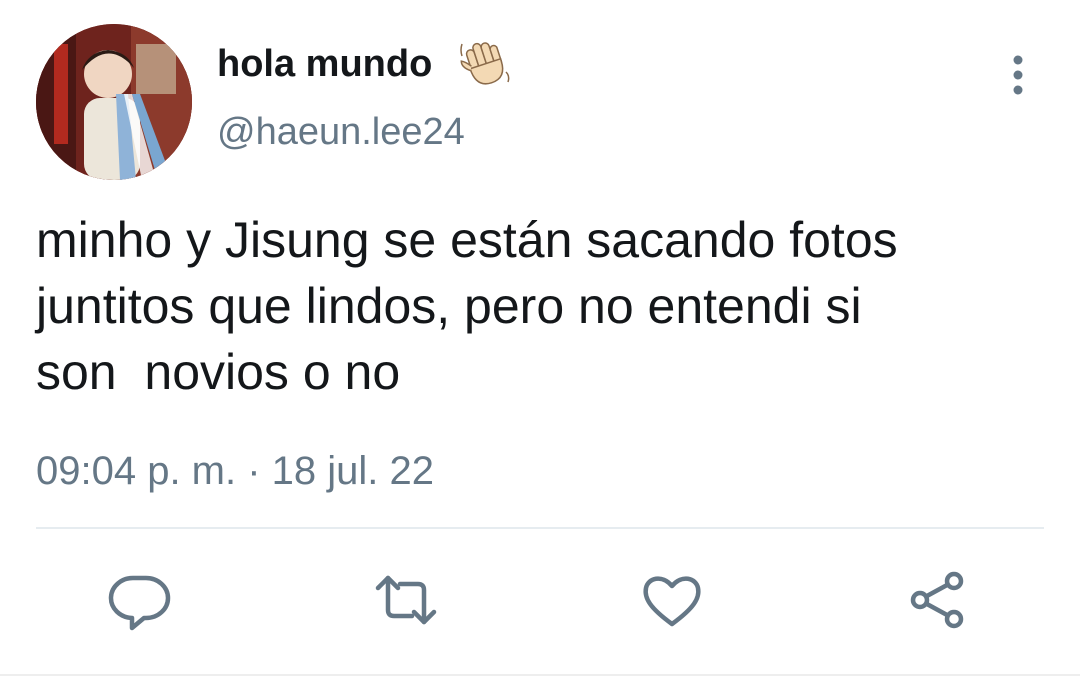 The image size is (1080, 693). Describe the element at coordinates (540, 600) in the screenshot. I see `action-bar` at that location.